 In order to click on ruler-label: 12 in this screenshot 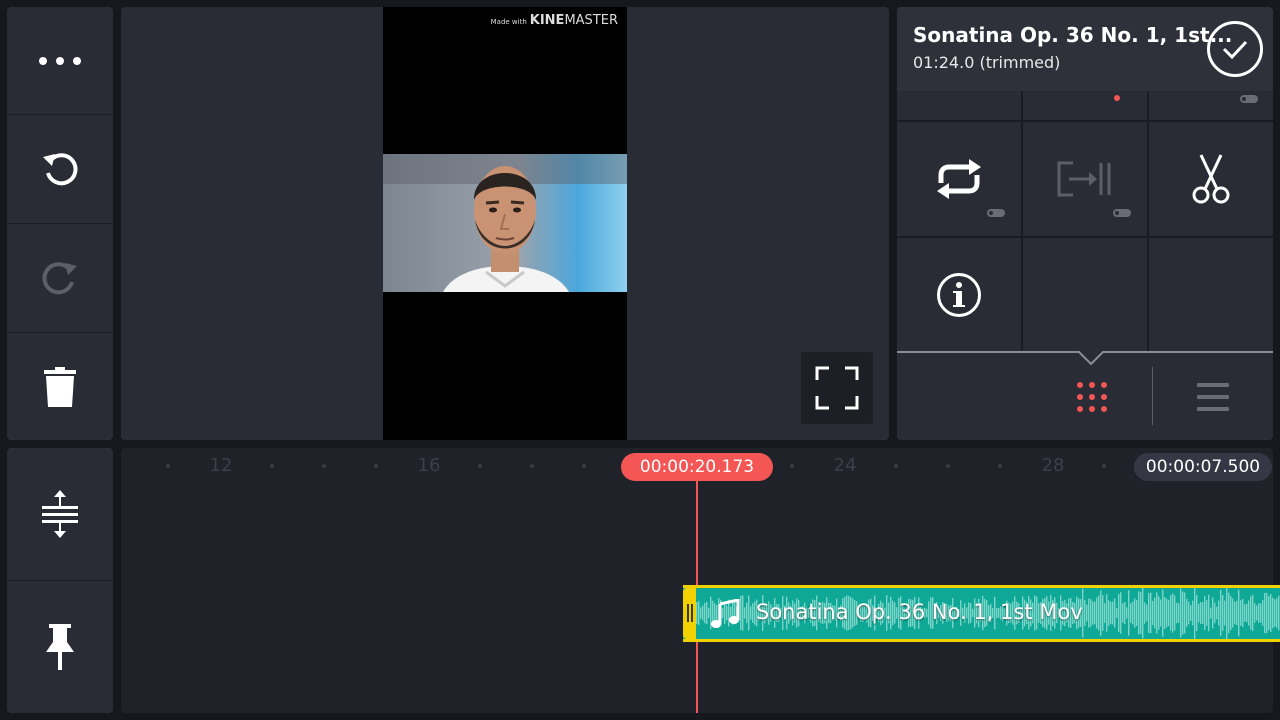, I will do `click(221, 465)`.